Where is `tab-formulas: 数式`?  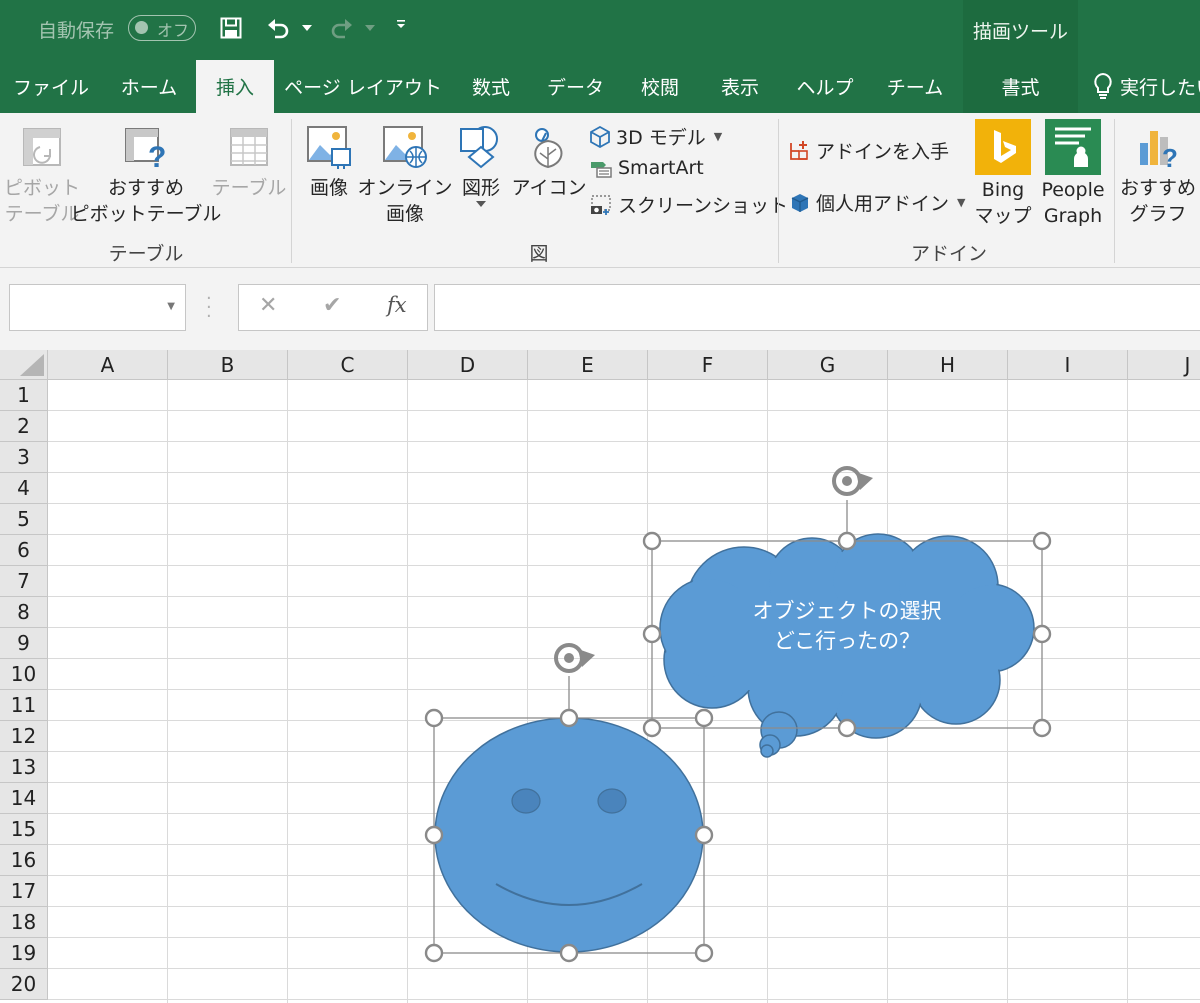
tab-formulas: 数式 is located at coordinates (491, 86).